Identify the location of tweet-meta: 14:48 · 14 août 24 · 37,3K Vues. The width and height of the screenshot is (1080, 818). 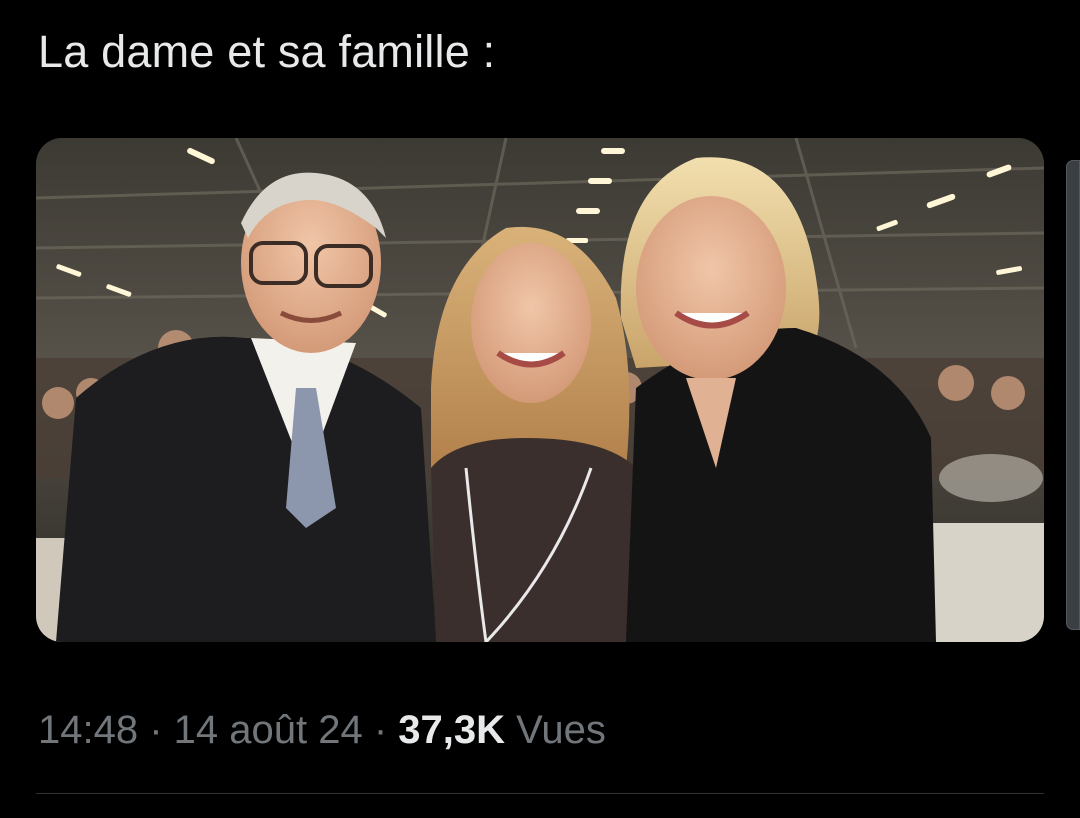
(322, 730).